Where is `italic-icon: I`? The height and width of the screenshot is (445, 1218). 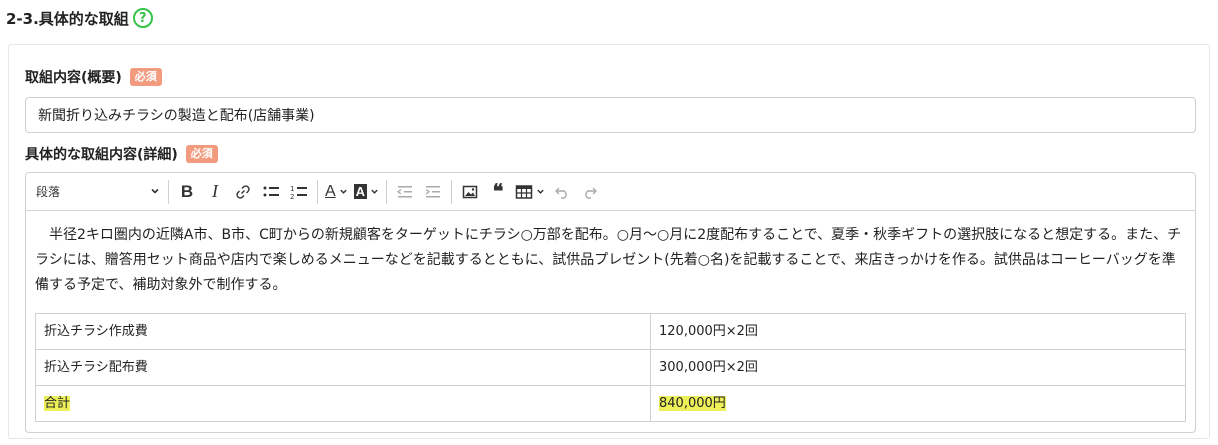
italic-icon: I is located at coordinates (215, 192).